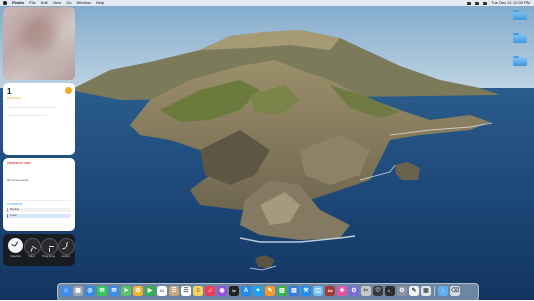 This screenshot has width=534, height=301. I want to click on dictionary-icon: Aa, so click(330, 291).